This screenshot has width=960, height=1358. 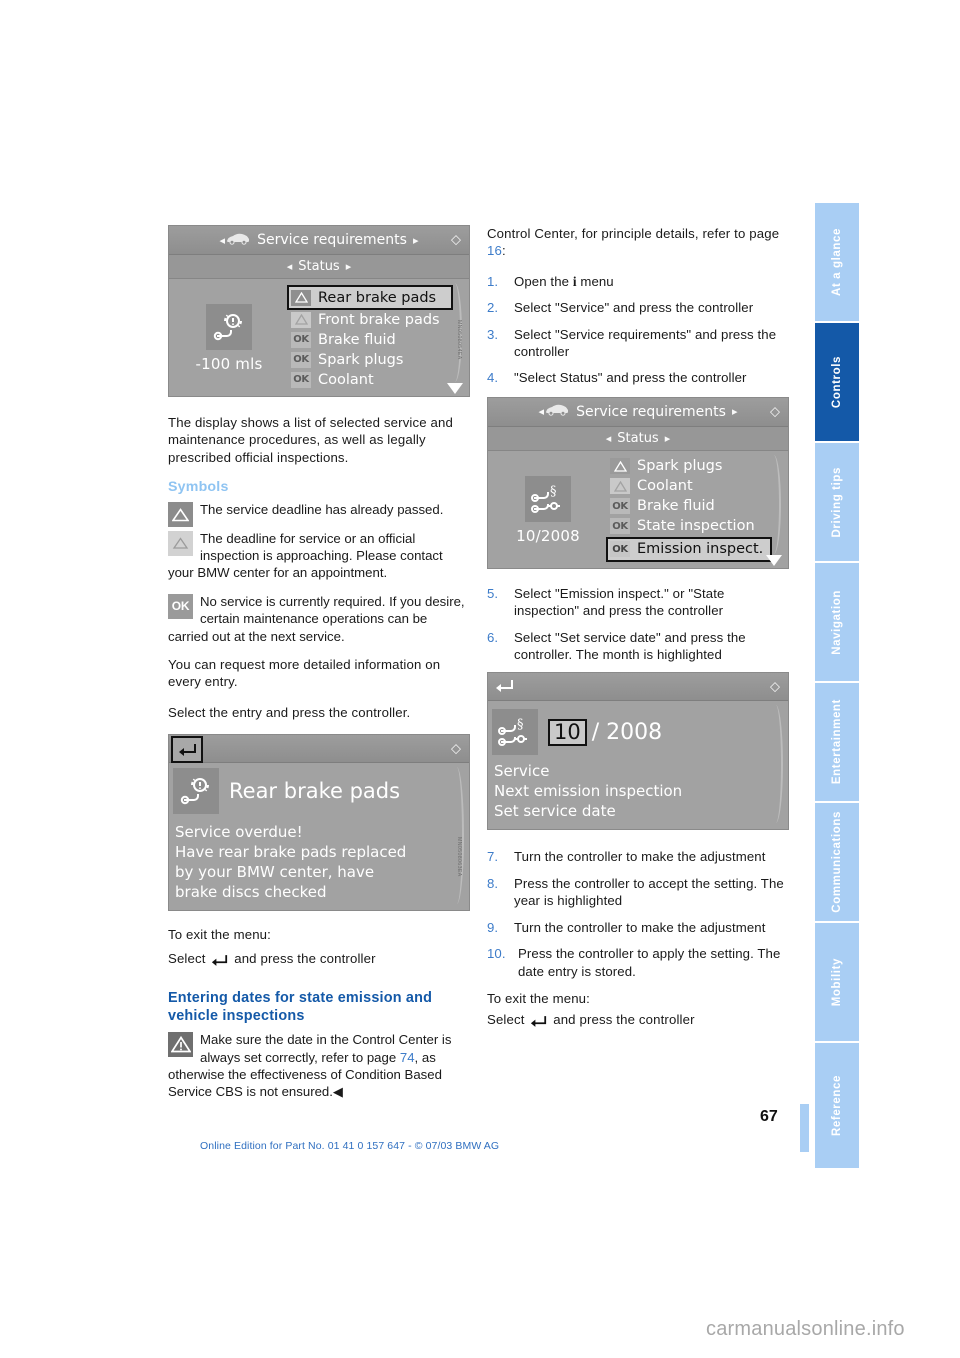 I want to click on list-item: Front brake pads, so click(x=371, y=319).